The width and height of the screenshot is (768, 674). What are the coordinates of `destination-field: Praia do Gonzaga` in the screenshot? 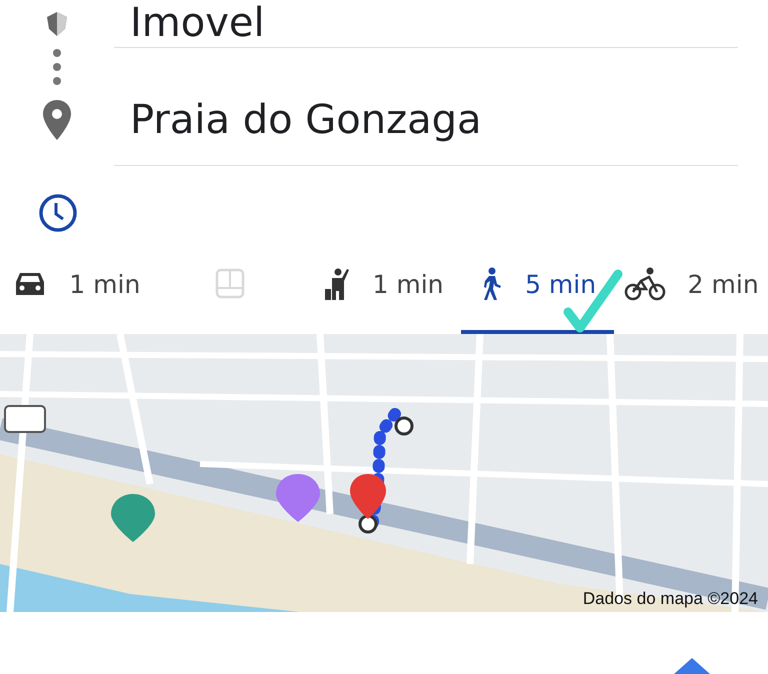 It's located at (298, 119).